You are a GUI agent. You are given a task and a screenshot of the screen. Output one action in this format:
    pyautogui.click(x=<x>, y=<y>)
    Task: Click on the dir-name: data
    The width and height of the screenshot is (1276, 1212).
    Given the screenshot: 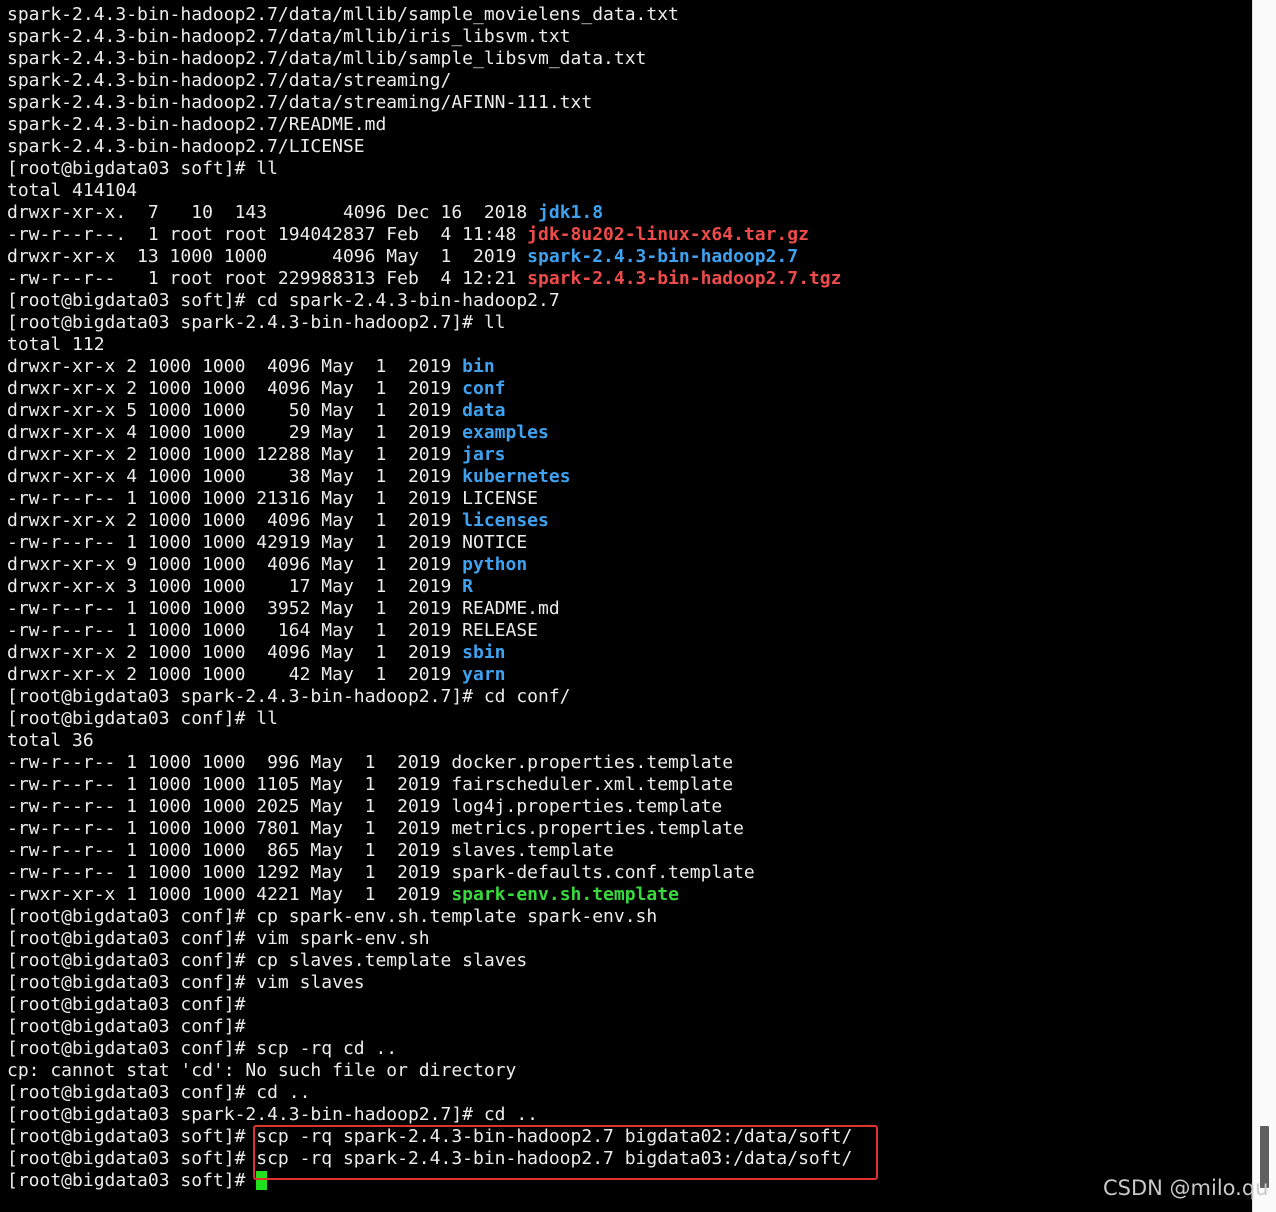 What is the action you would take?
    pyautogui.click(x=484, y=410)
    